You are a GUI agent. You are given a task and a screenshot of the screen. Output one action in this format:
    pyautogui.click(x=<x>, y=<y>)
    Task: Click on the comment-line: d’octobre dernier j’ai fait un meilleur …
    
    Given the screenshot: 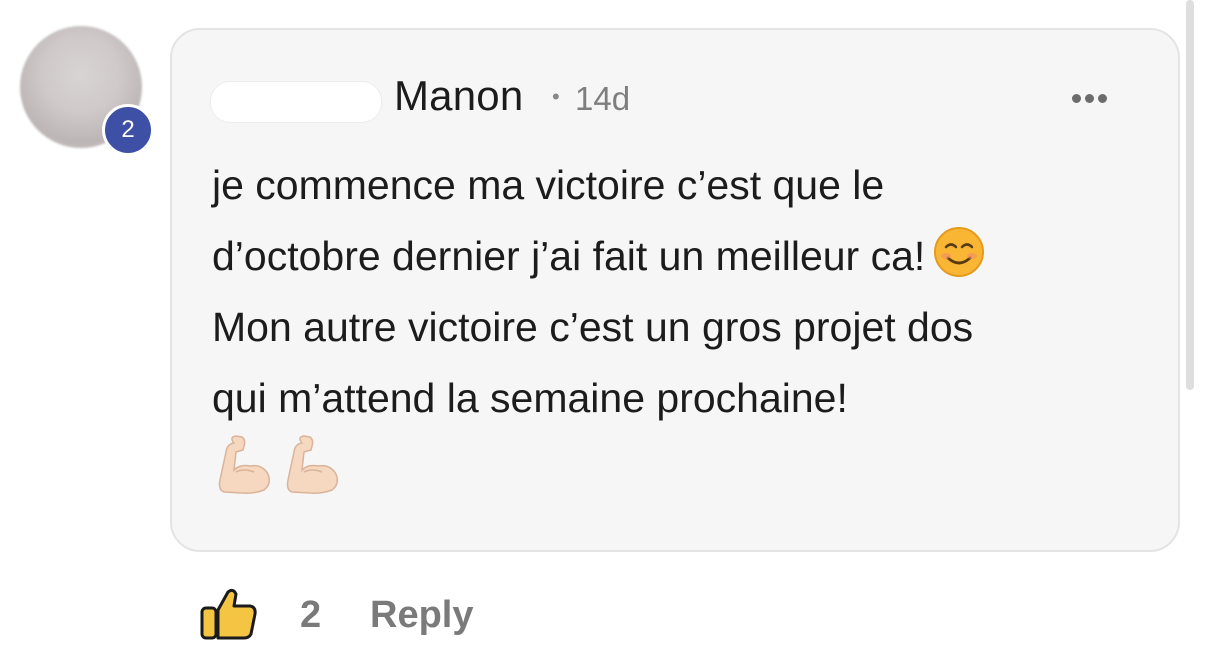 What is the action you would take?
    pyautogui.click(x=569, y=256)
    